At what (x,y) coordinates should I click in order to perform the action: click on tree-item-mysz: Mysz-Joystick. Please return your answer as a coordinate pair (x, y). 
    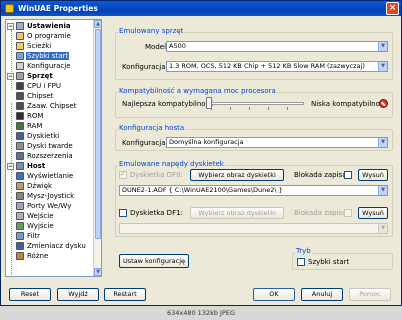
    Looking at the image, I should click on (45, 196).